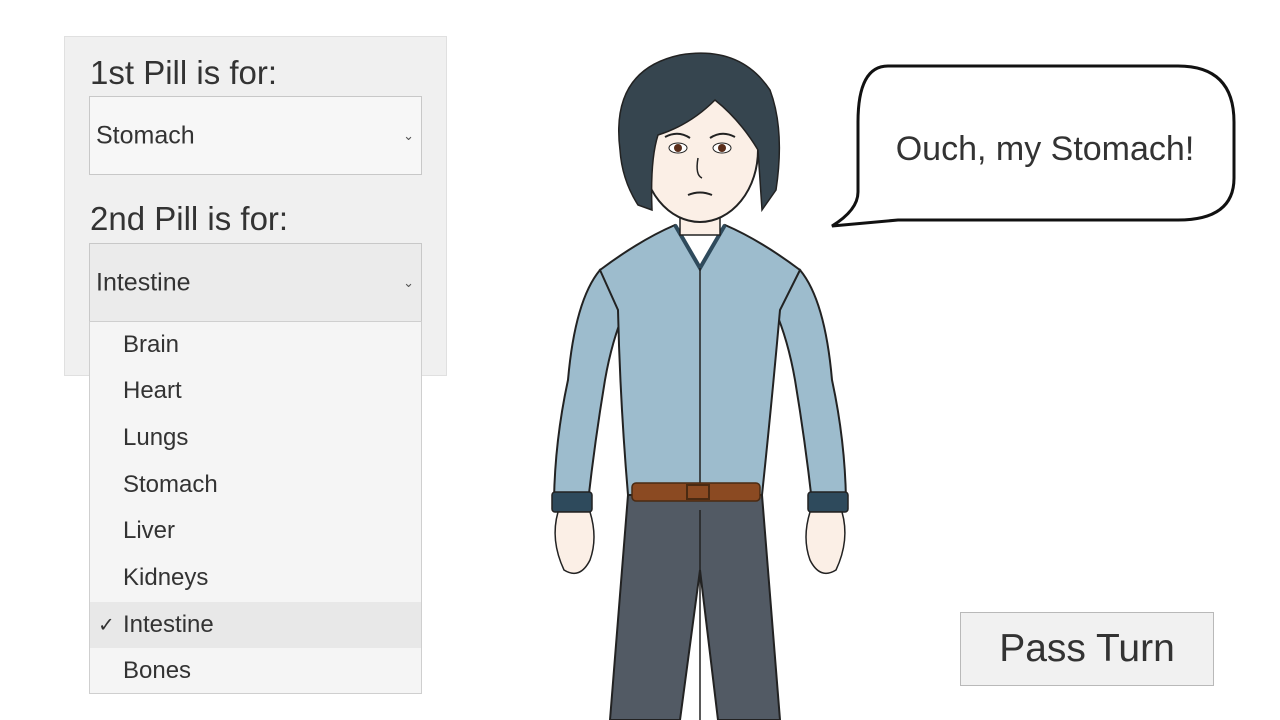  What do you see at coordinates (143, 282) in the screenshot?
I see `pill2-selected-value: Intestine` at bounding box center [143, 282].